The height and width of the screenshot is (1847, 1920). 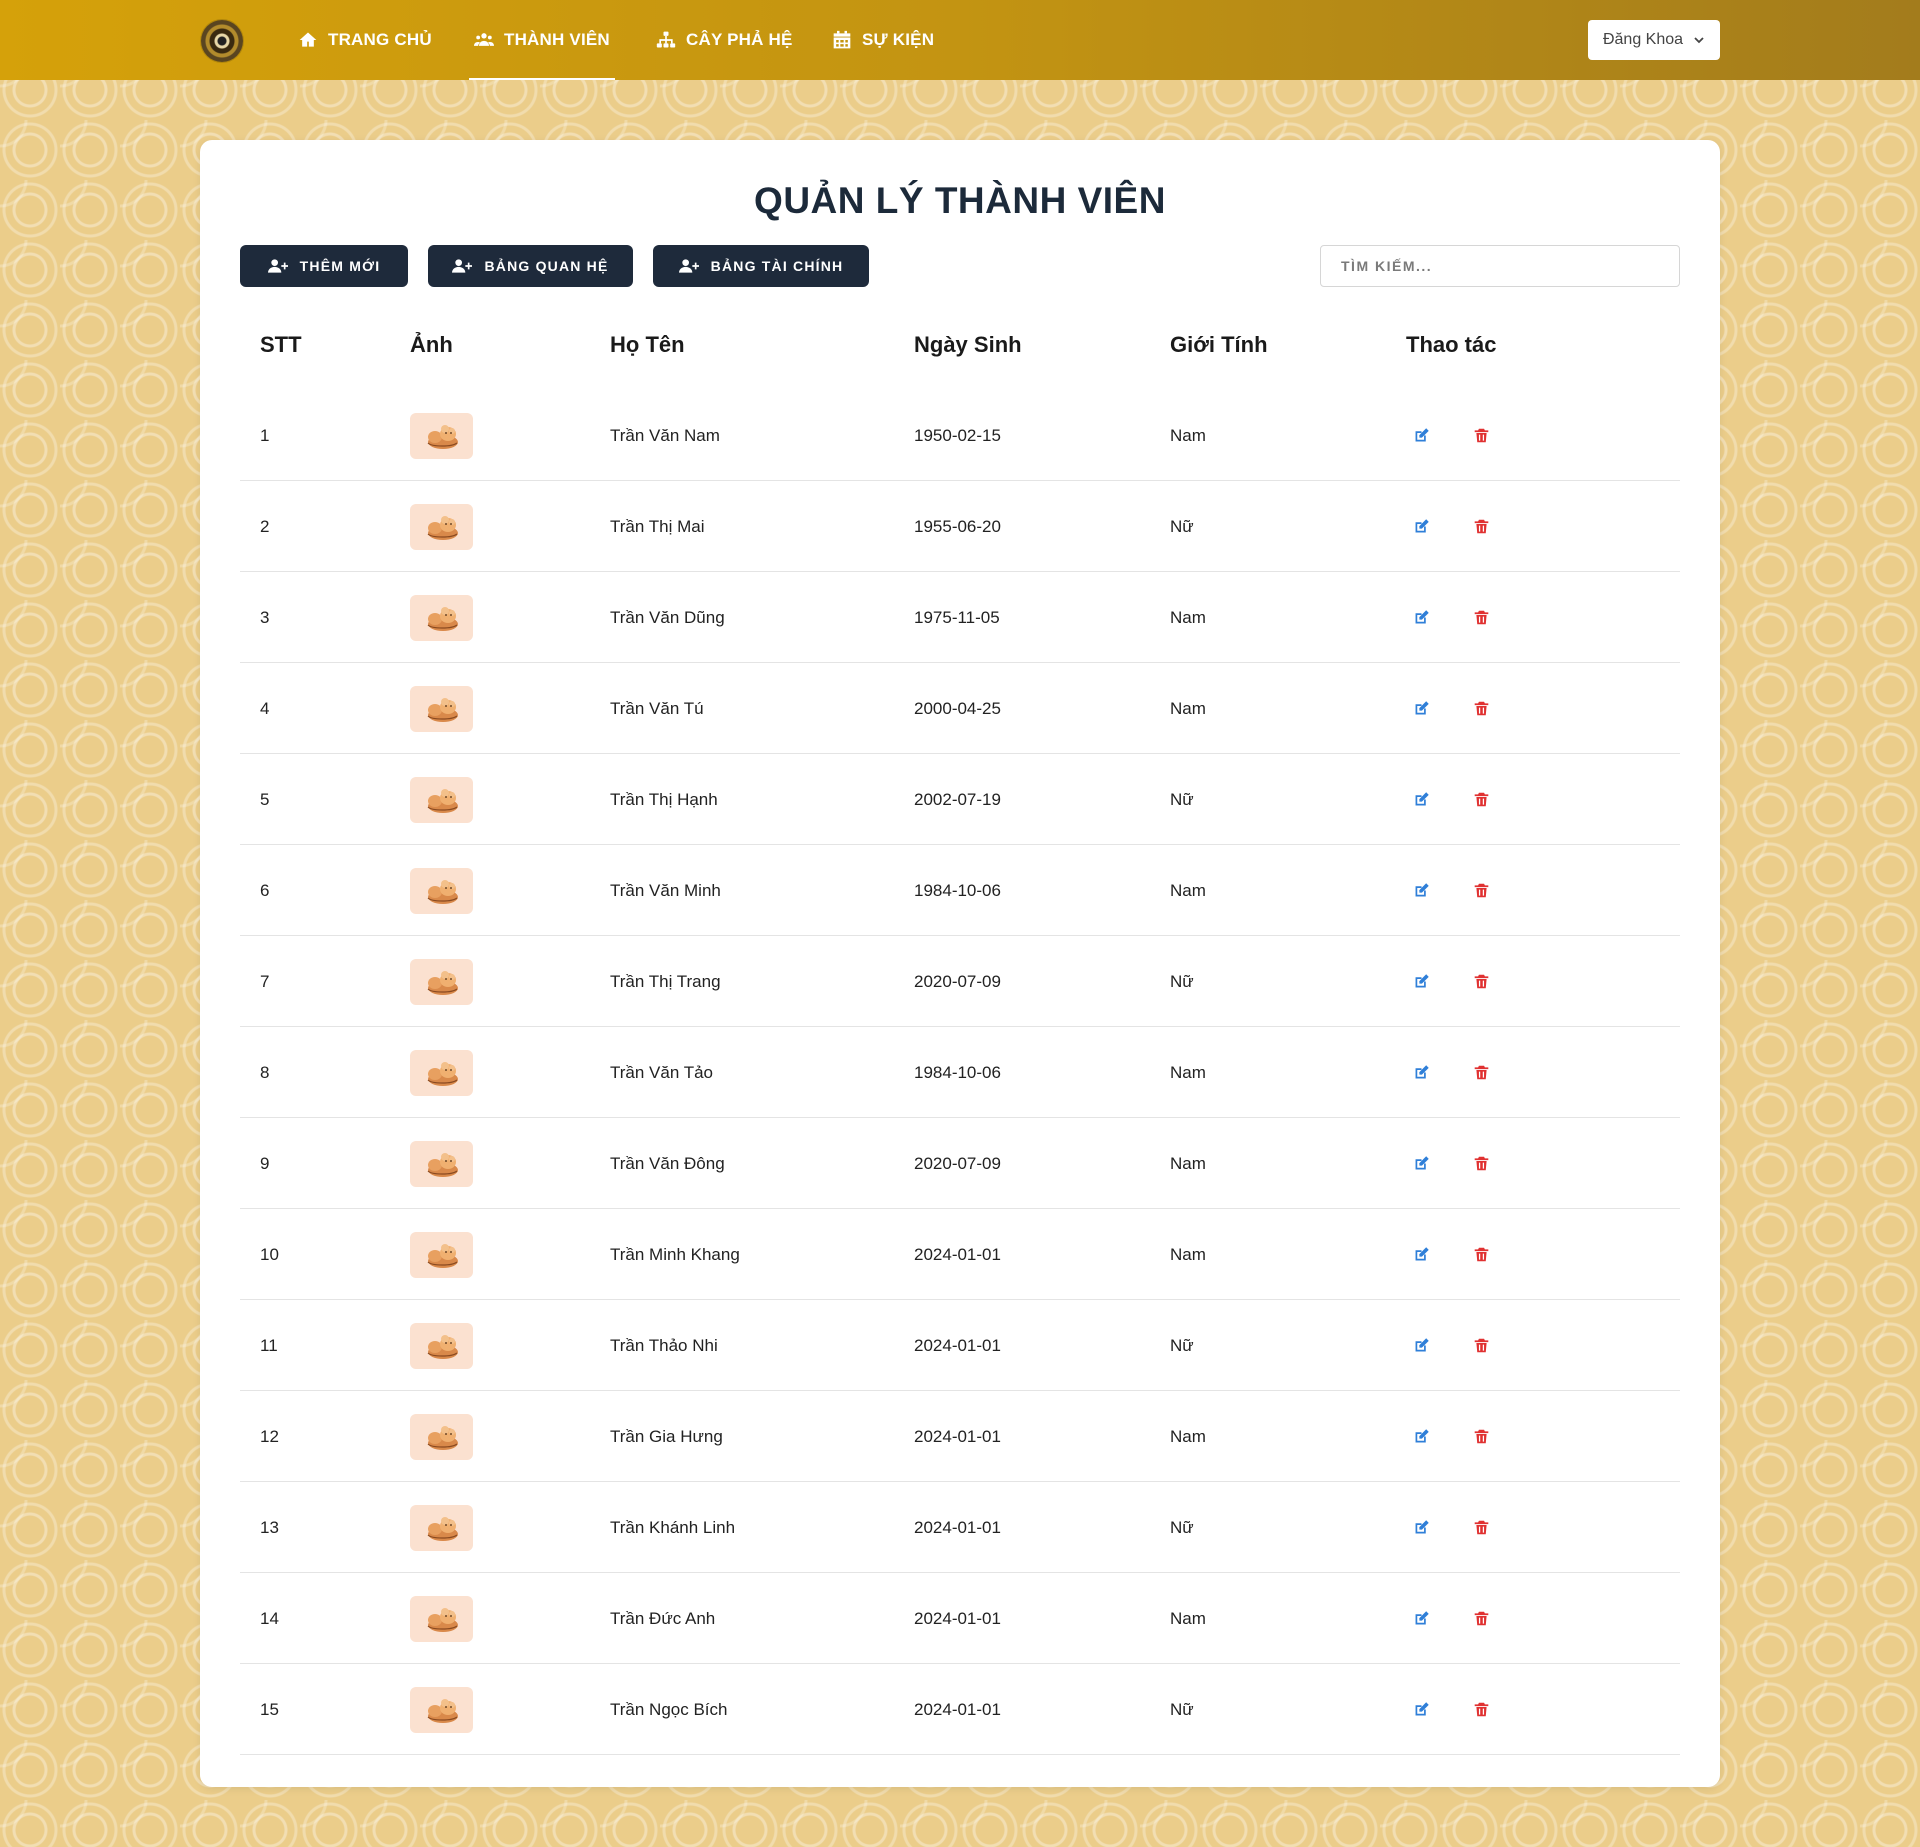 What do you see at coordinates (664, 799) in the screenshot?
I see `row-name: Trần Thị Hạnh` at bounding box center [664, 799].